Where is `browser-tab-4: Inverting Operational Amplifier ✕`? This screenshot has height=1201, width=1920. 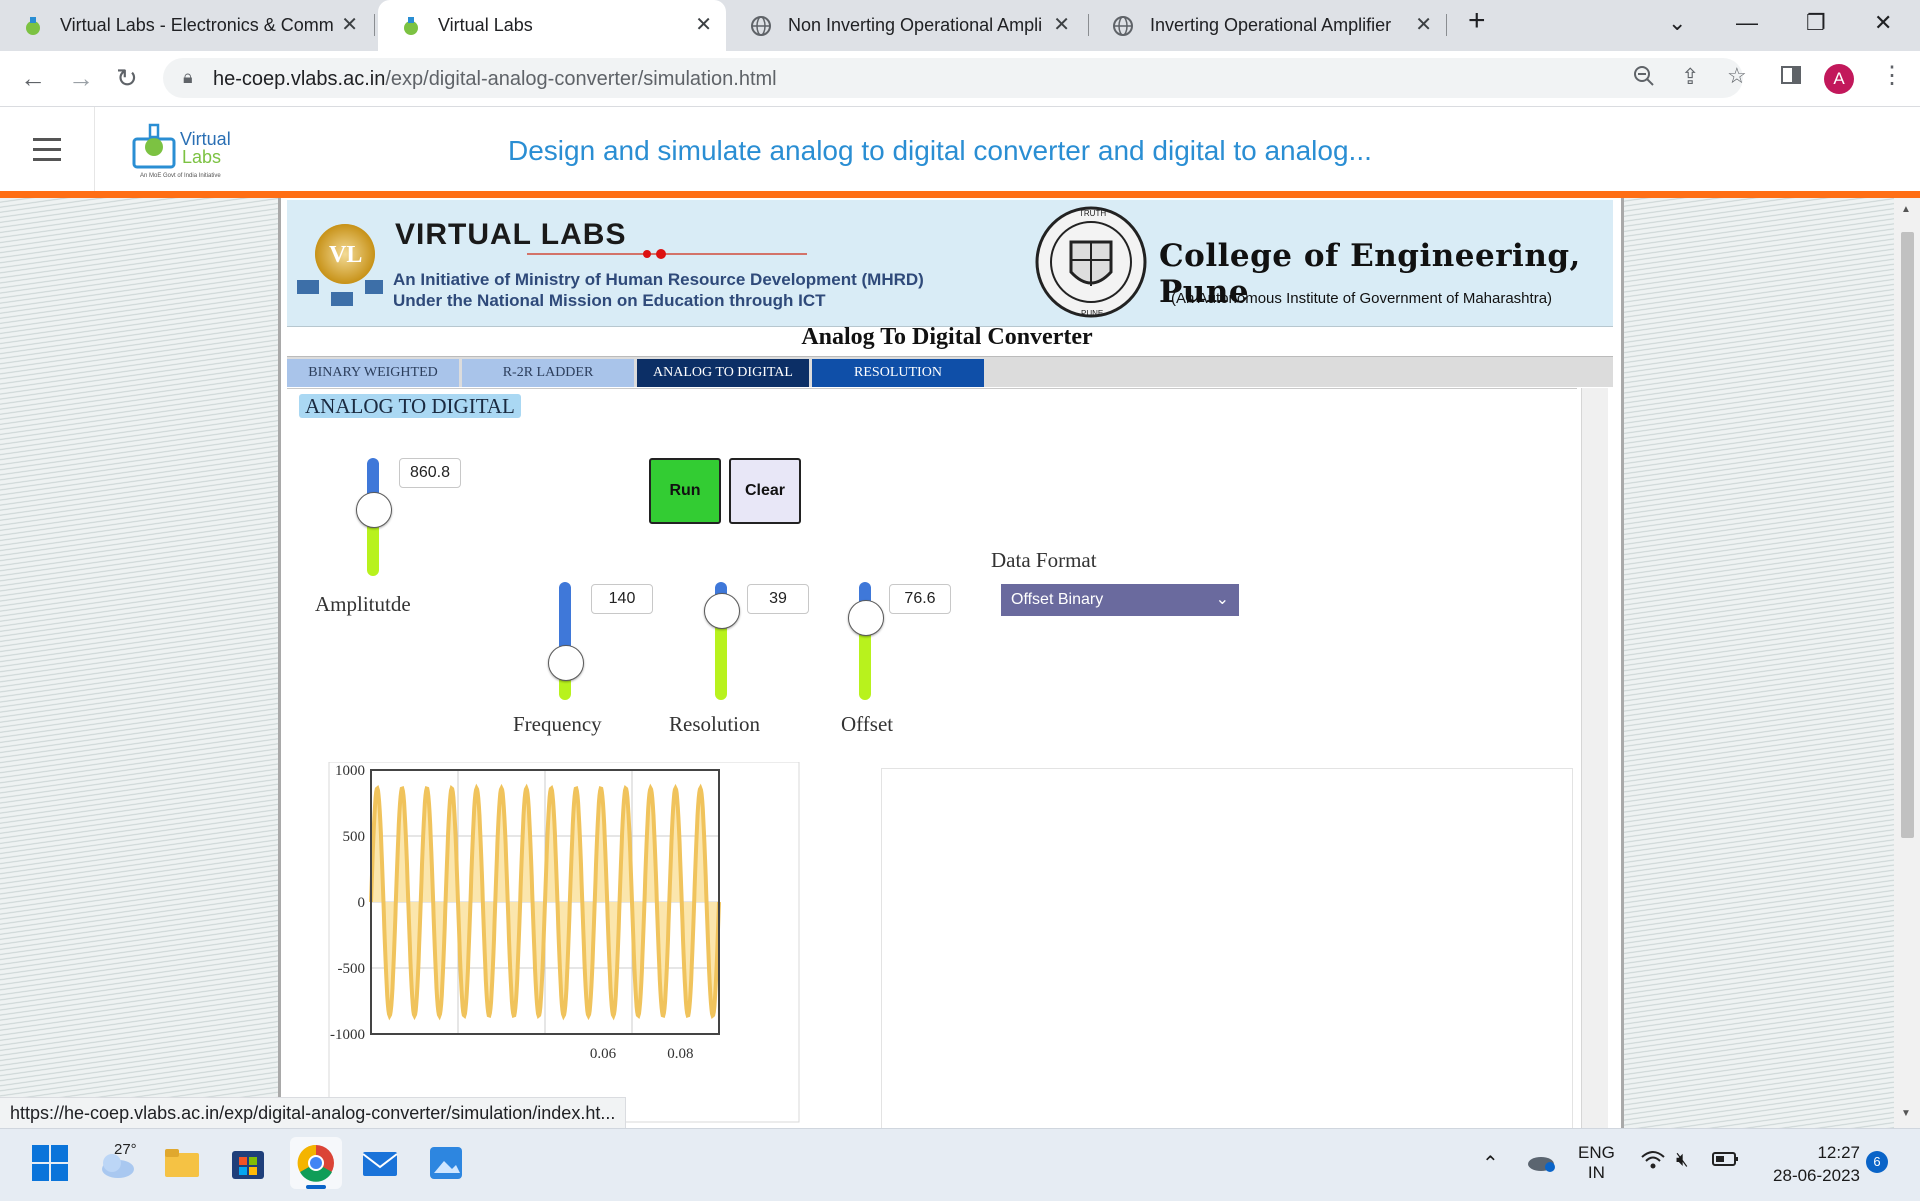 browser-tab-4: Inverting Operational Amplifier ✕ is located at coordinates (1268, 25).